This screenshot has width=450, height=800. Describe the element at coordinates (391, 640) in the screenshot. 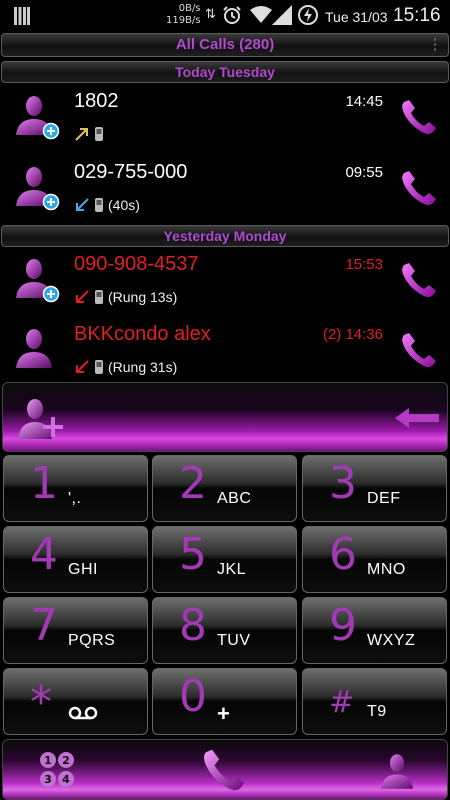

I see `key-letters: WXYZ` at that location.